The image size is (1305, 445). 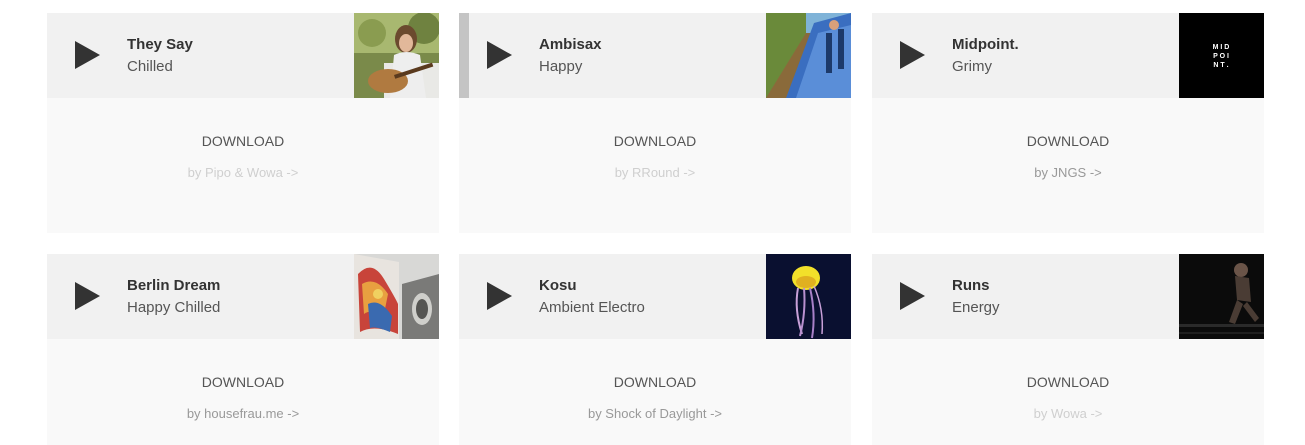 What do you see at coordinates (150, 66) in the screenshot?
I see `track-genre: Chilled` at bounding box center [150, 66].